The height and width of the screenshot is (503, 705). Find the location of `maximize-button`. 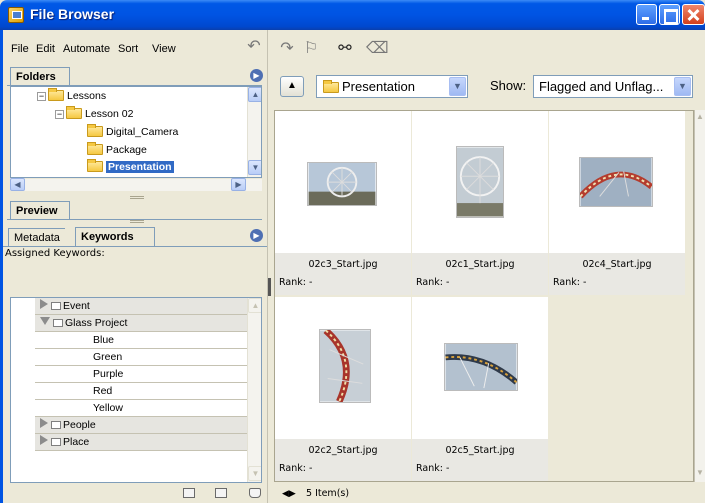

maximize-button is located at coordinates (669, 14).